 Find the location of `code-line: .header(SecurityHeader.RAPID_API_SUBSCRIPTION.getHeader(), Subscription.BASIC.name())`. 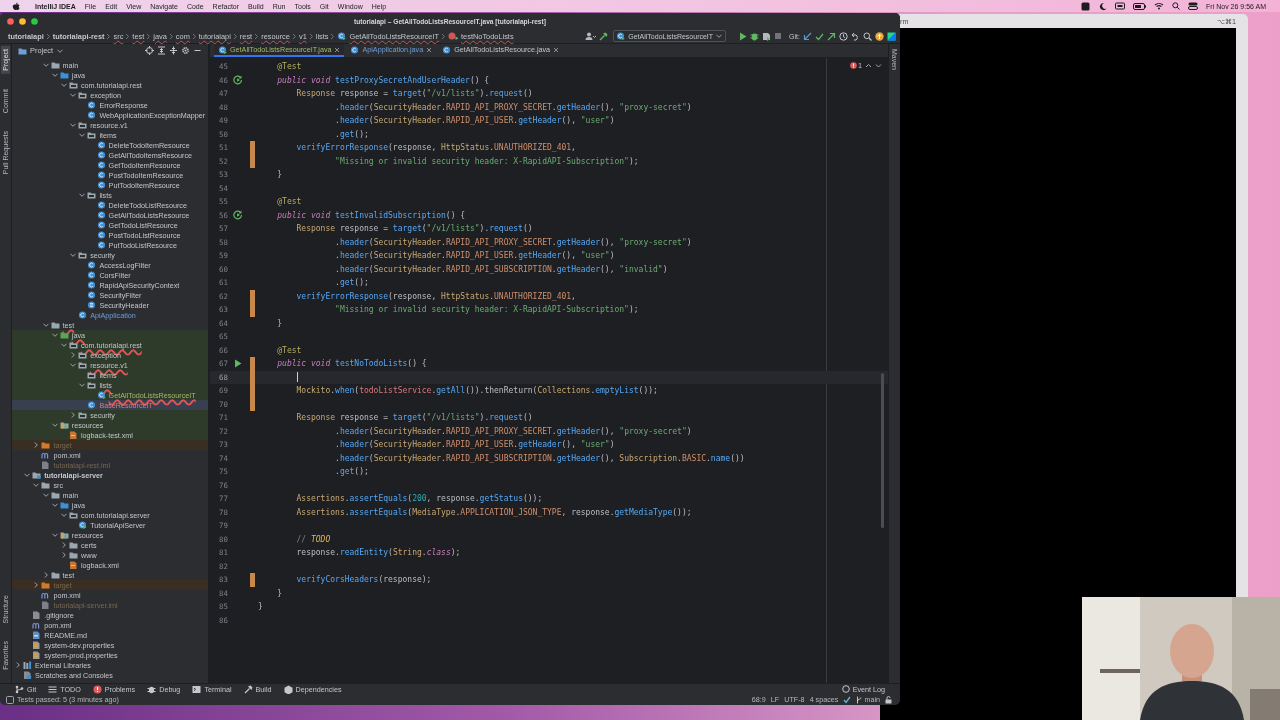

code-line: .header(SecurityHeader.RAPID_API_SUBSCRIPTION.getHeader(), Subscription.BASIC.name()) is located at coordinates (540, 458).